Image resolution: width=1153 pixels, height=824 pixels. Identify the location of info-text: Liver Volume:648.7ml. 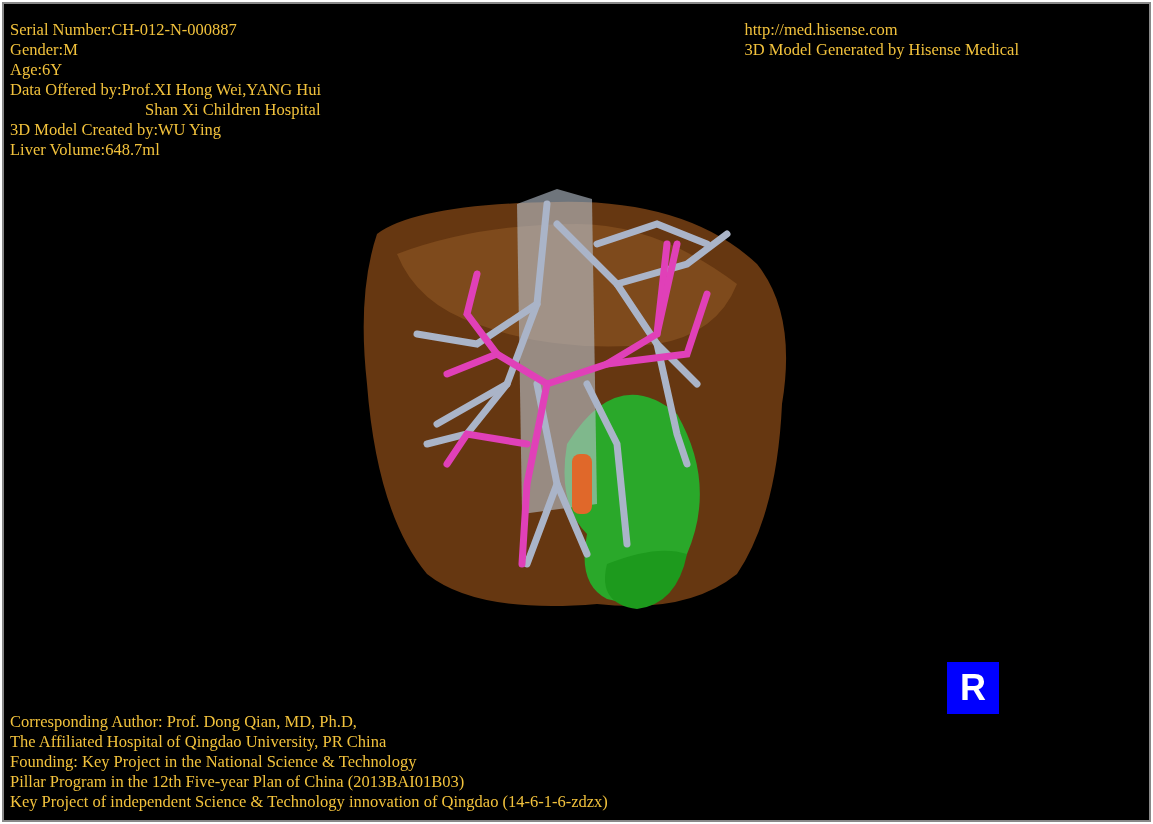
(85, 150).